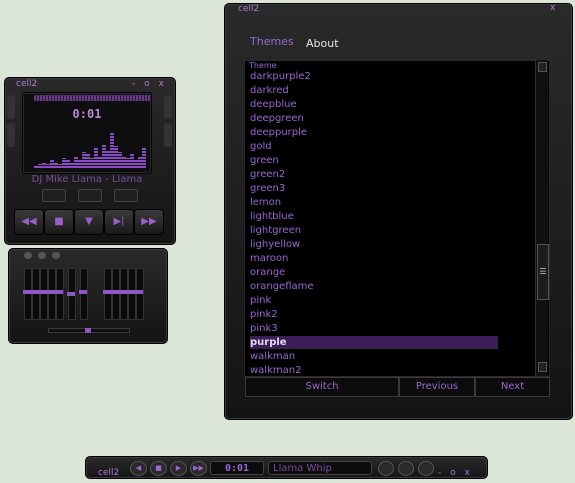 Image resolution: width=575 pixels, height=483 pixels. Describe the element at coordinates (374, 286) in the screenshot. I see `theme-list-item: orangeflame` at that location.